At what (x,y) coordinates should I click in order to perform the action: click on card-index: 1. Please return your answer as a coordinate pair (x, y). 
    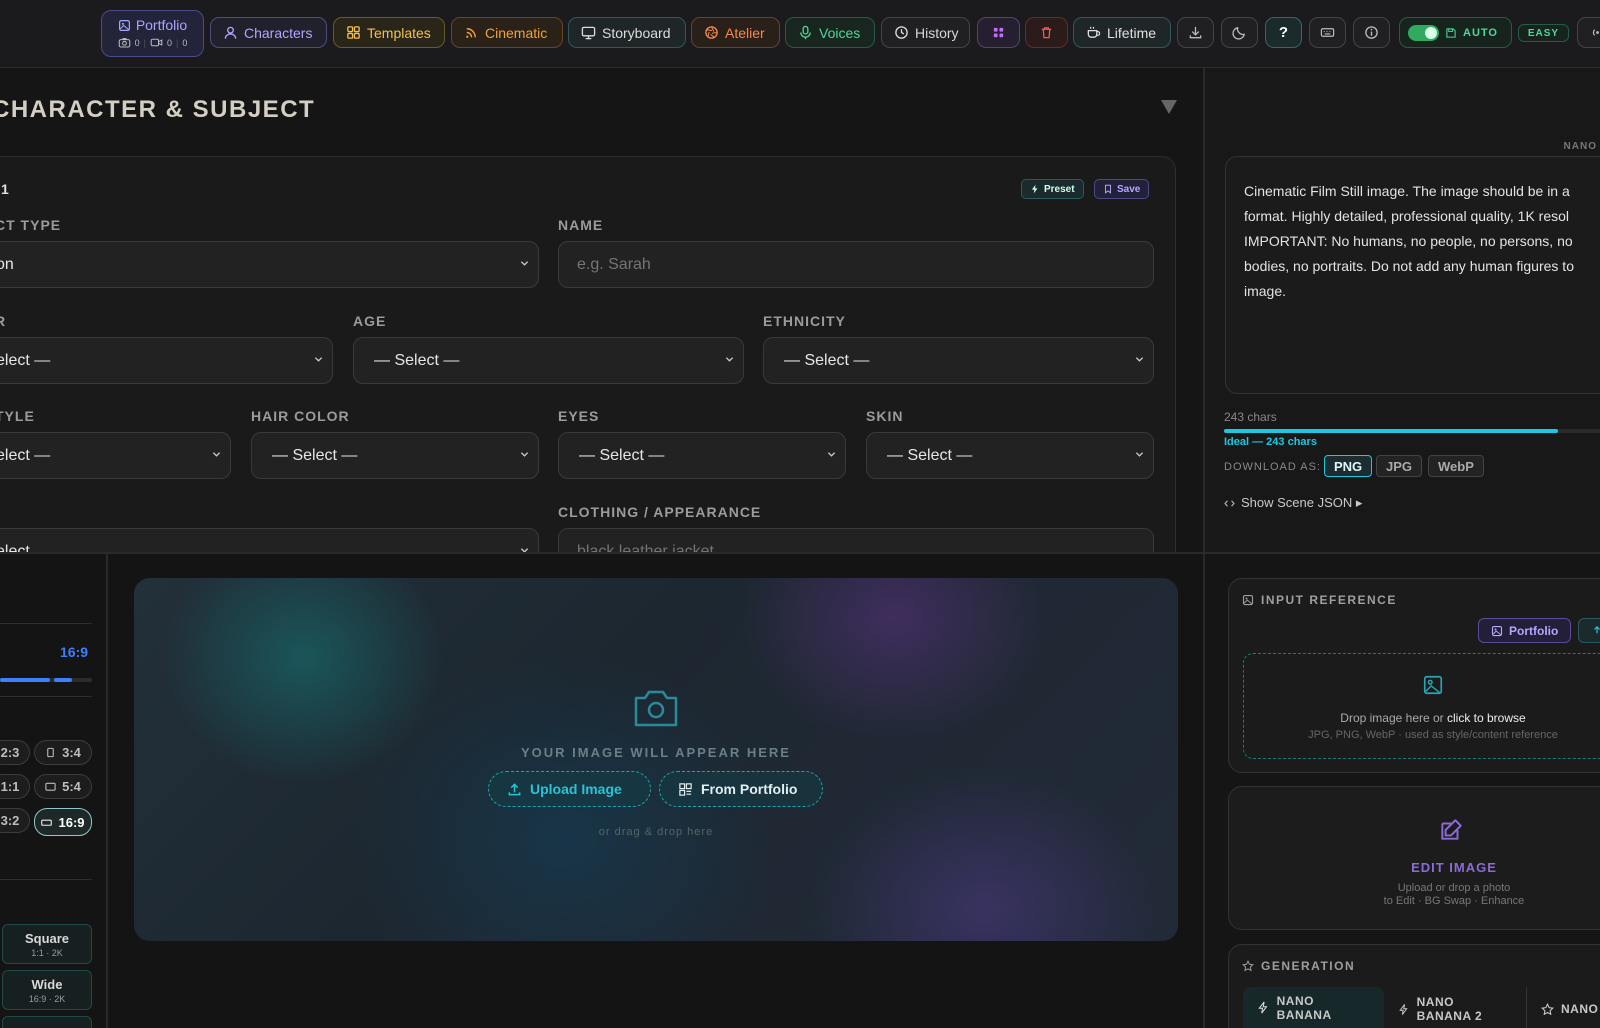
    Looking at the image, I should click on (5, 189).